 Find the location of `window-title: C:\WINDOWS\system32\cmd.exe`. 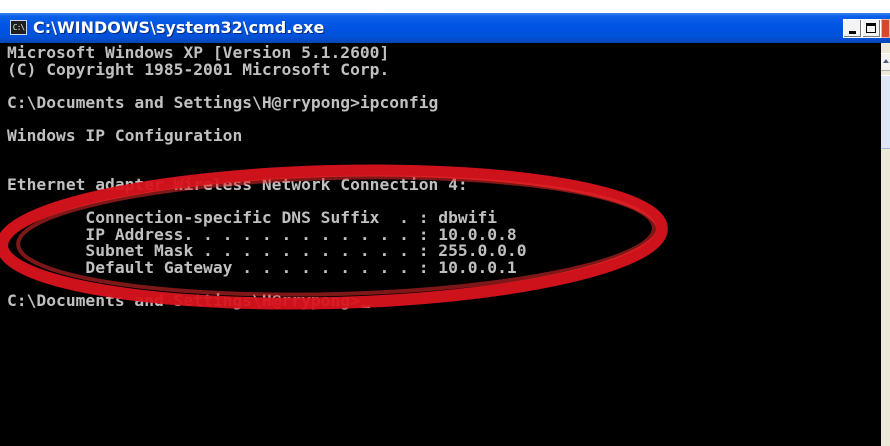

window-title: C:\WINDOWS\system32\cmd.exe is located at coordinates (179, 27).